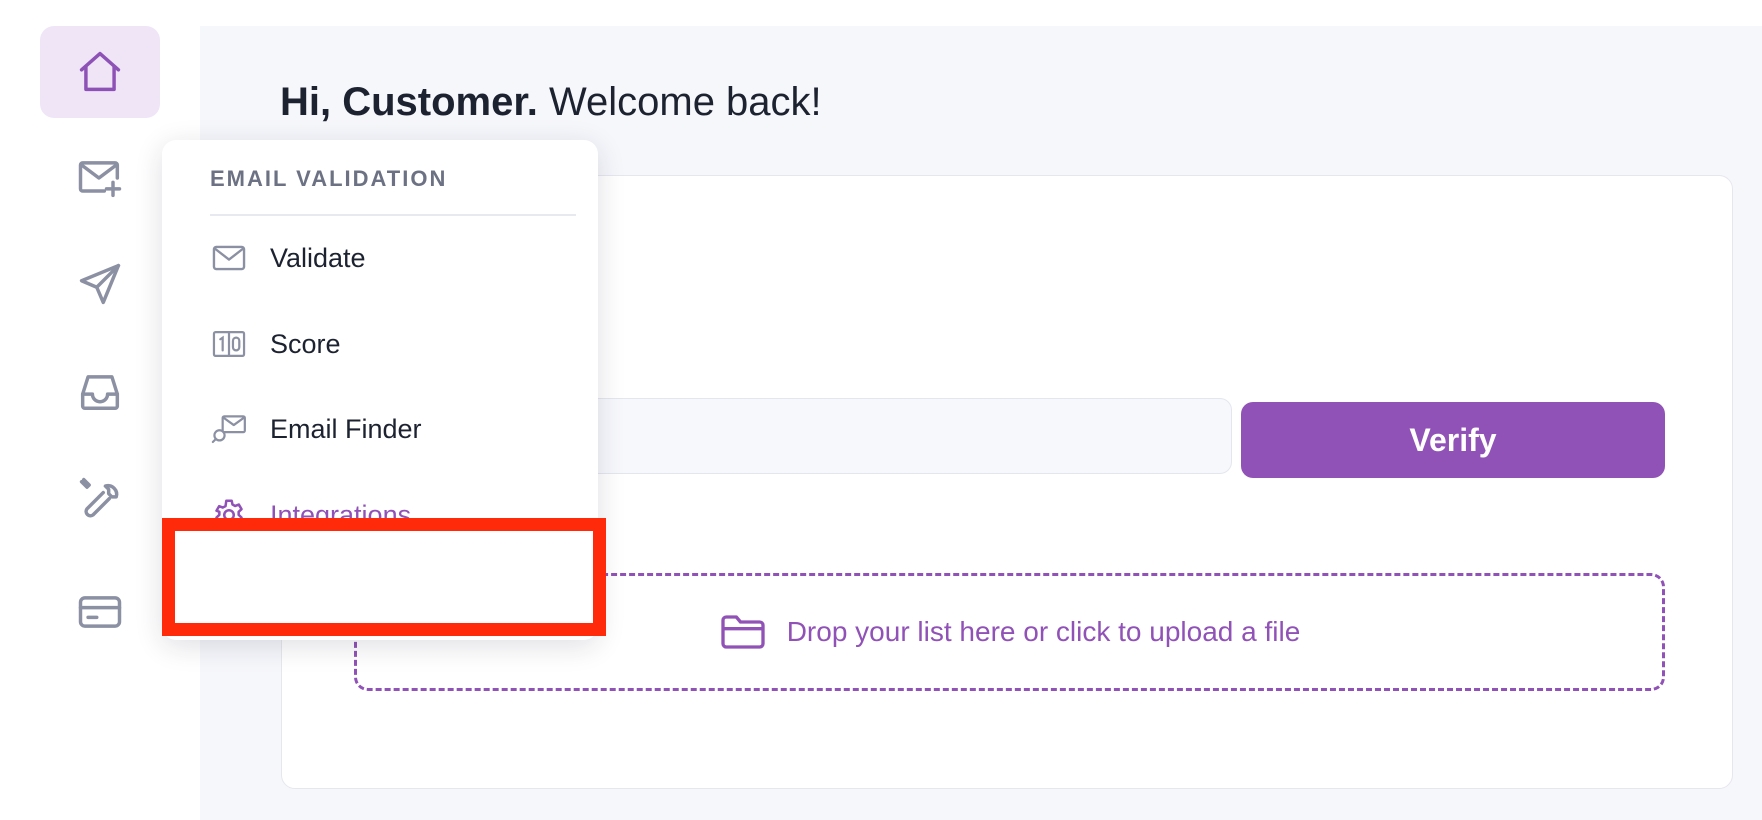  I want to click on menu-header: EMAIL VALIDATION, so click(393, 191).